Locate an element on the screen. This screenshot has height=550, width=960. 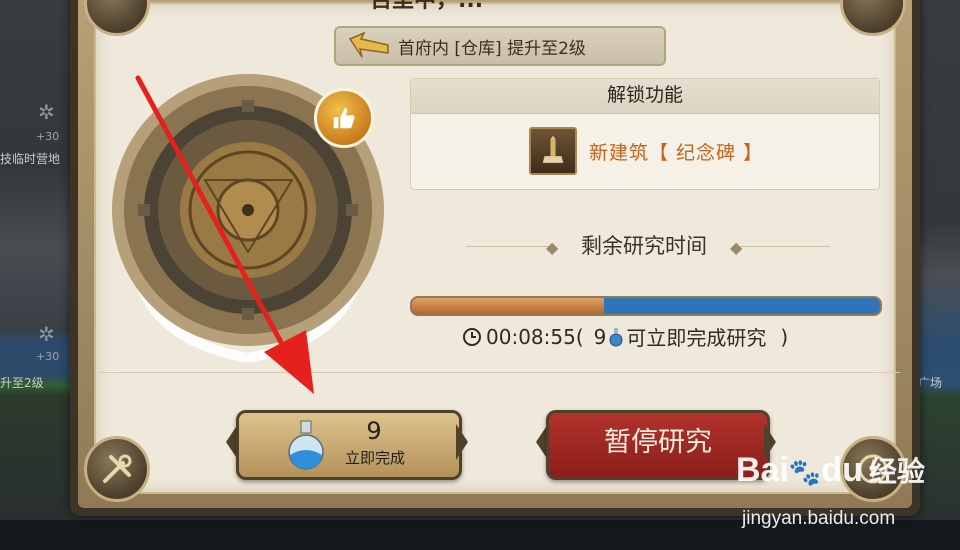
bg-label: 升至2级 is located at coordinates (22, 383).